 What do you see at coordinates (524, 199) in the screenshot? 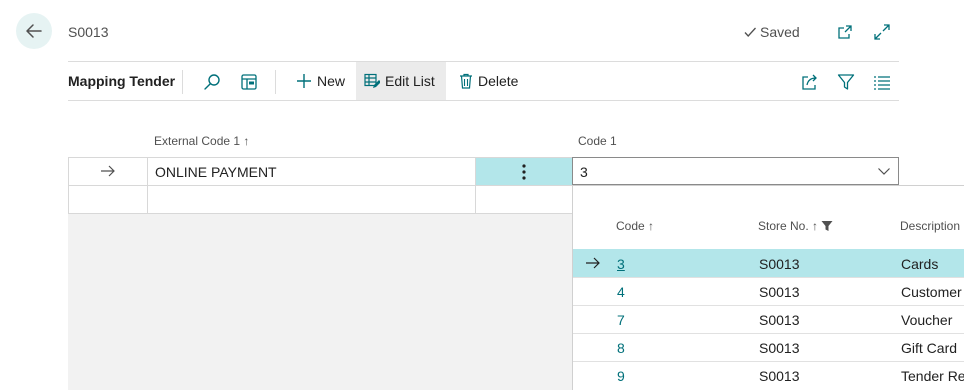
I see `empty-row-cell` at bounding box center [524, 199].